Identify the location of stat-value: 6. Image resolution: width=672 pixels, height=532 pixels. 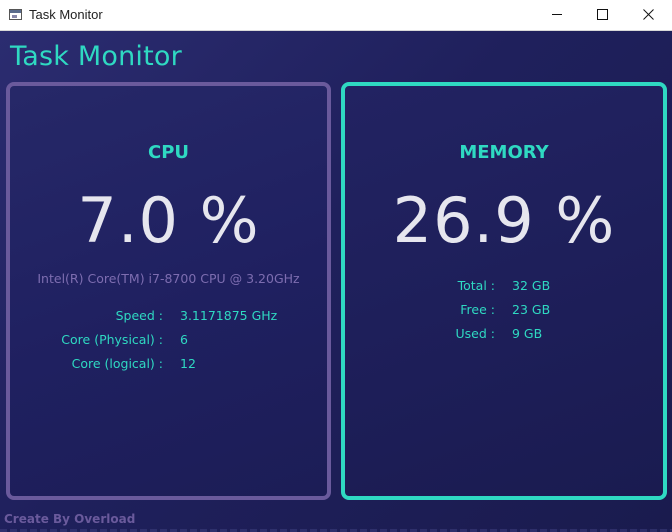
(184, 339).